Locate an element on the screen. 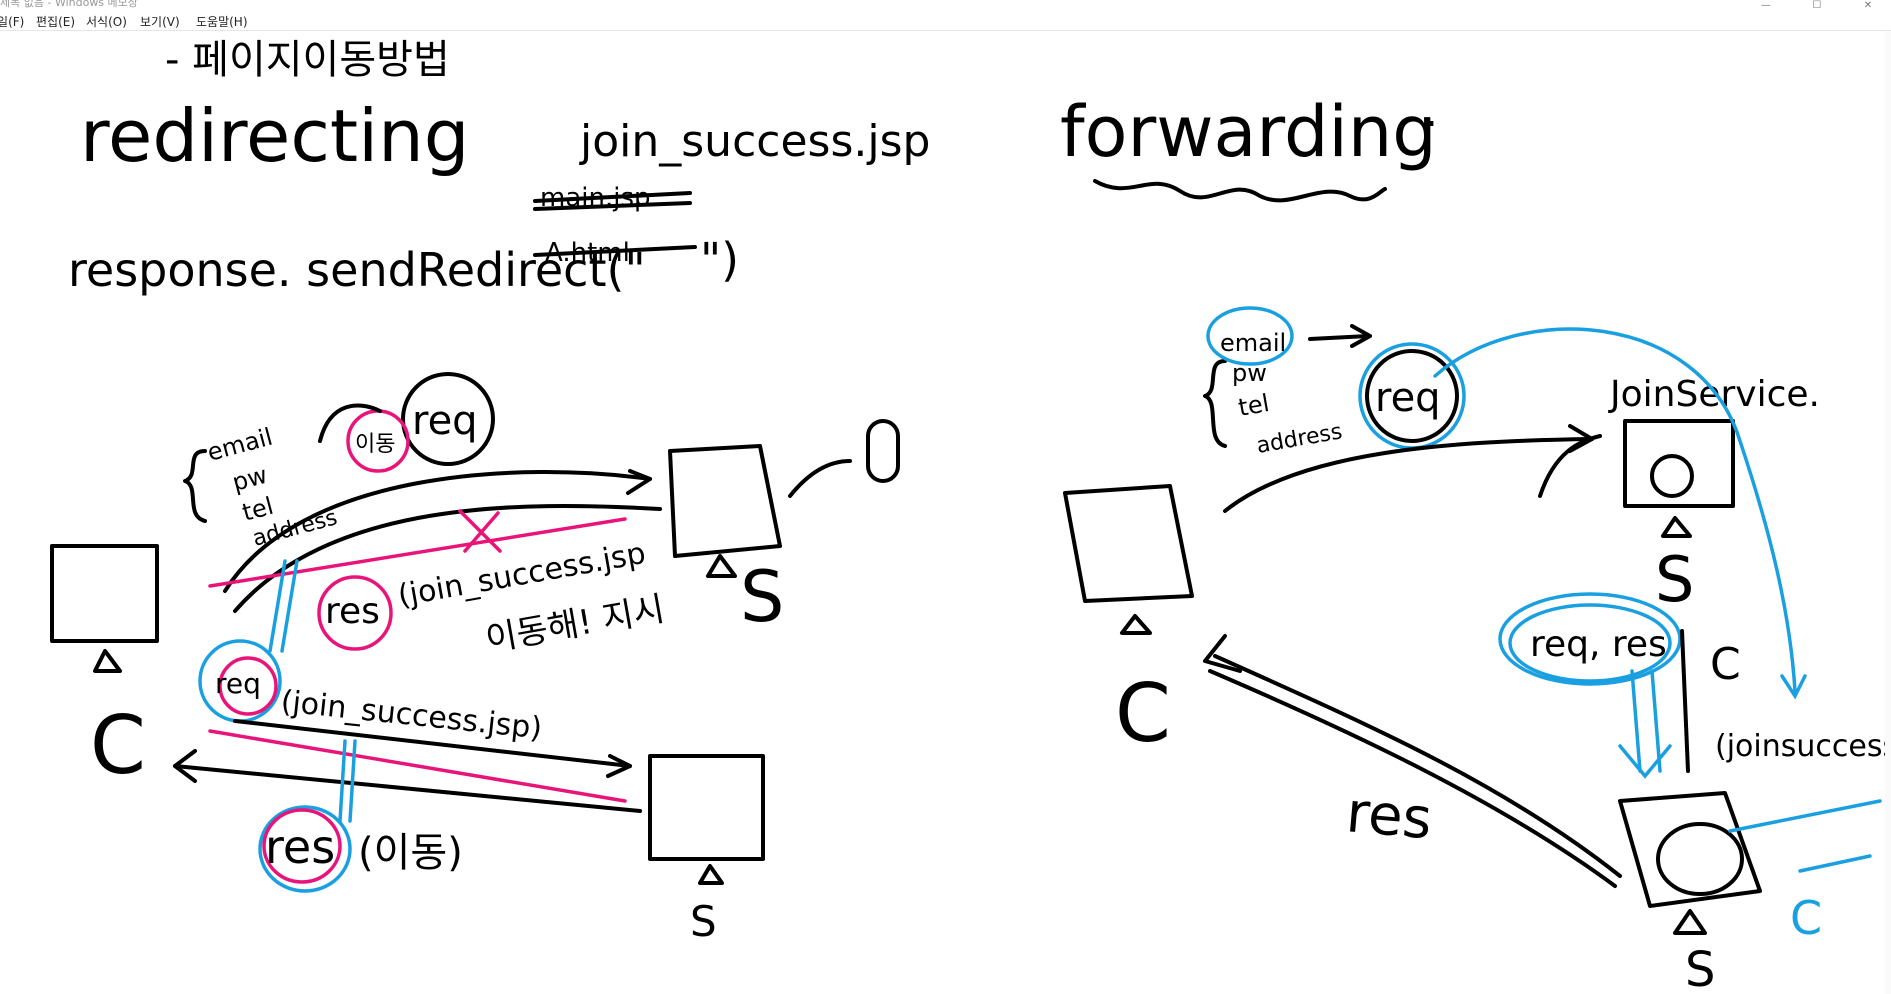 The height and width of the screenshot is (994, 1891). left-req2-note: (join_success.jsp) is located at coordinates (411, 715).